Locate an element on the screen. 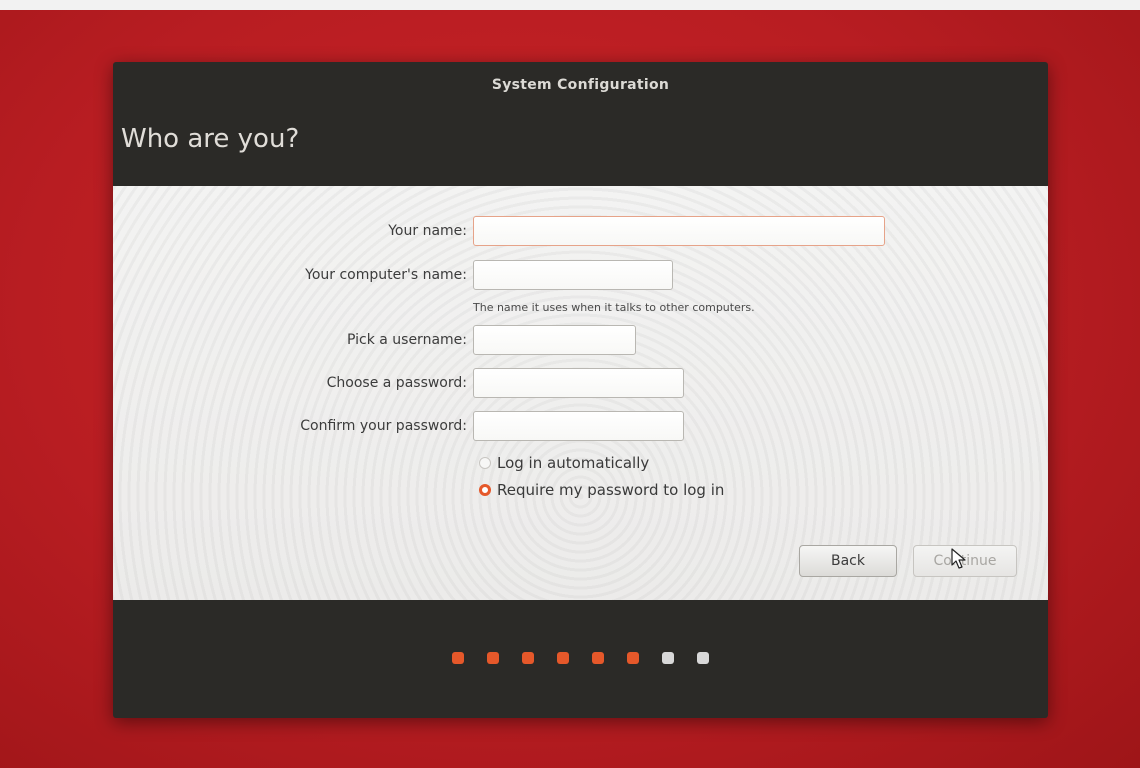  radio-unchecked-icon is located at coordinates (485, 463).